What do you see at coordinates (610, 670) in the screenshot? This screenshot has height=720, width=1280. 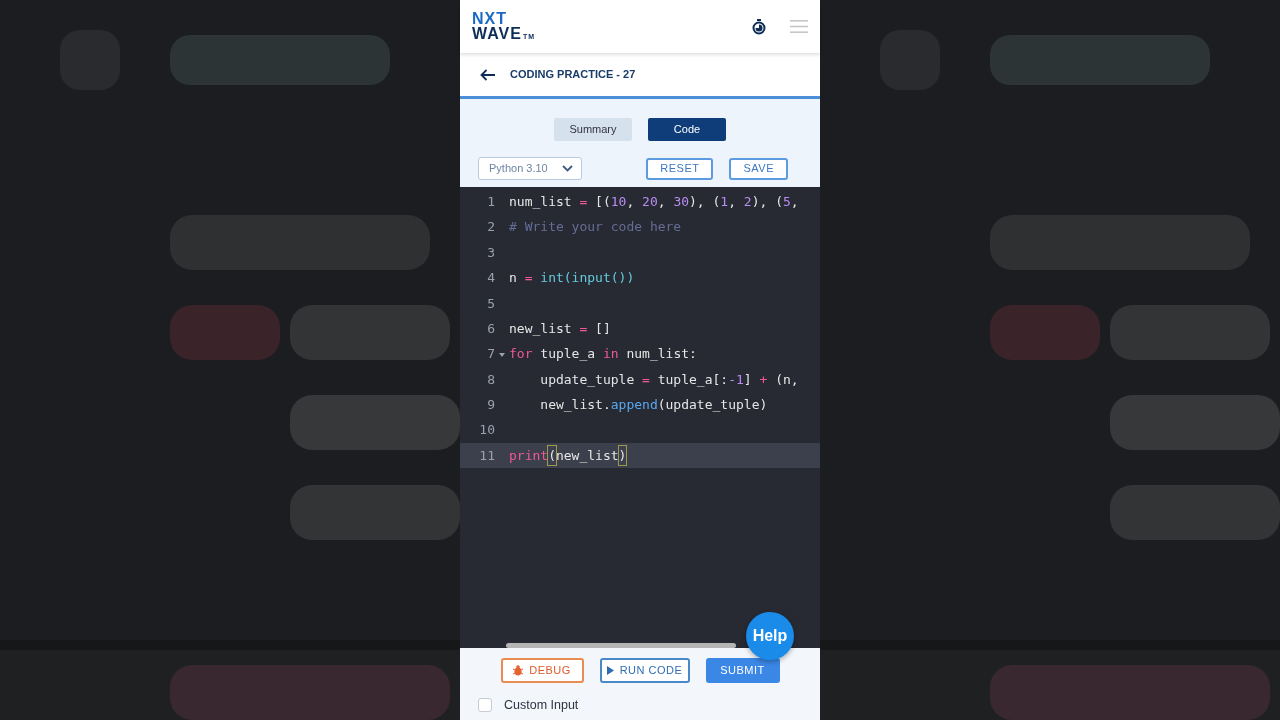 I see `play-icon` at bounding box center [610, 670].